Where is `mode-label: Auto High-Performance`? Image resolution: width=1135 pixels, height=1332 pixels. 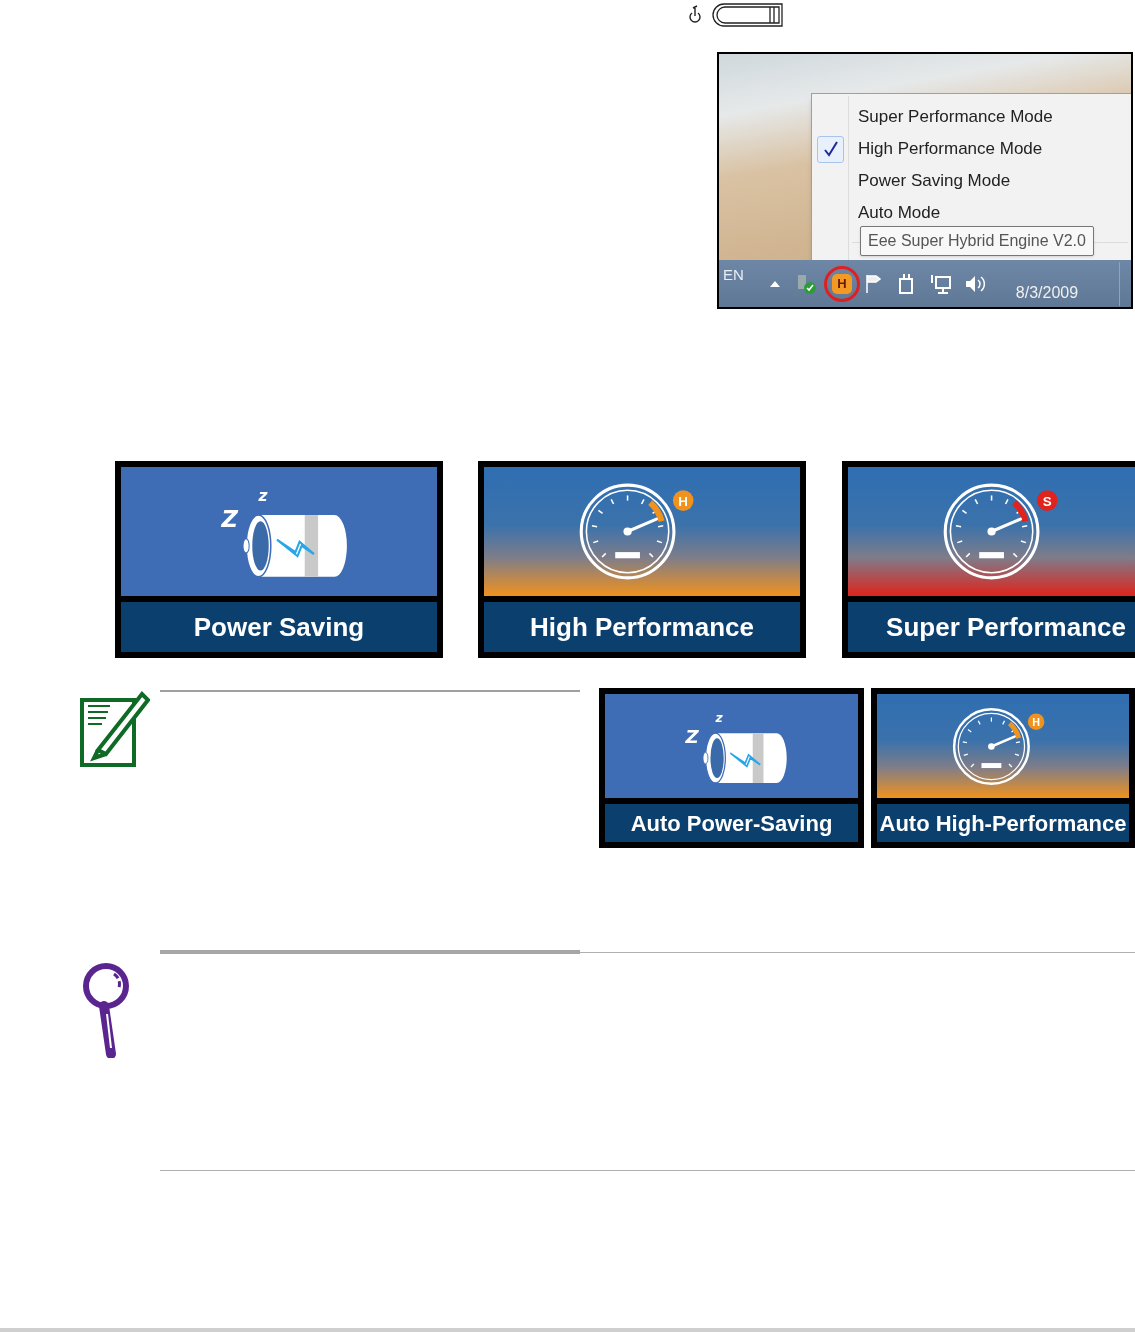 mode-label: Auto High-Performance is located at coordinates (1003, 823).